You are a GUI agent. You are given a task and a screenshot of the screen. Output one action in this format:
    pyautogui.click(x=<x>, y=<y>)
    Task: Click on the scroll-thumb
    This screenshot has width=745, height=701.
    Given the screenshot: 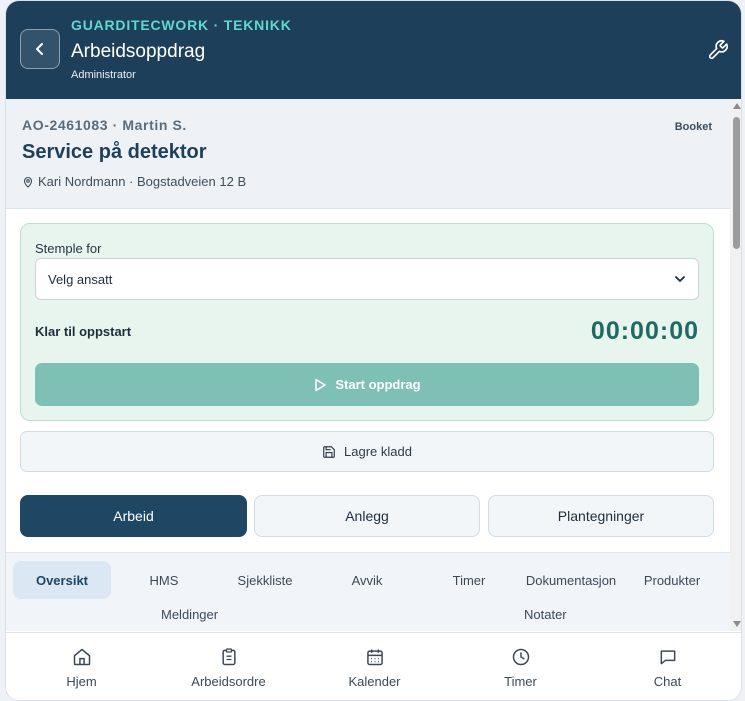 What is the action you would take?
    pyautogui.click(x=736, y=183)
    